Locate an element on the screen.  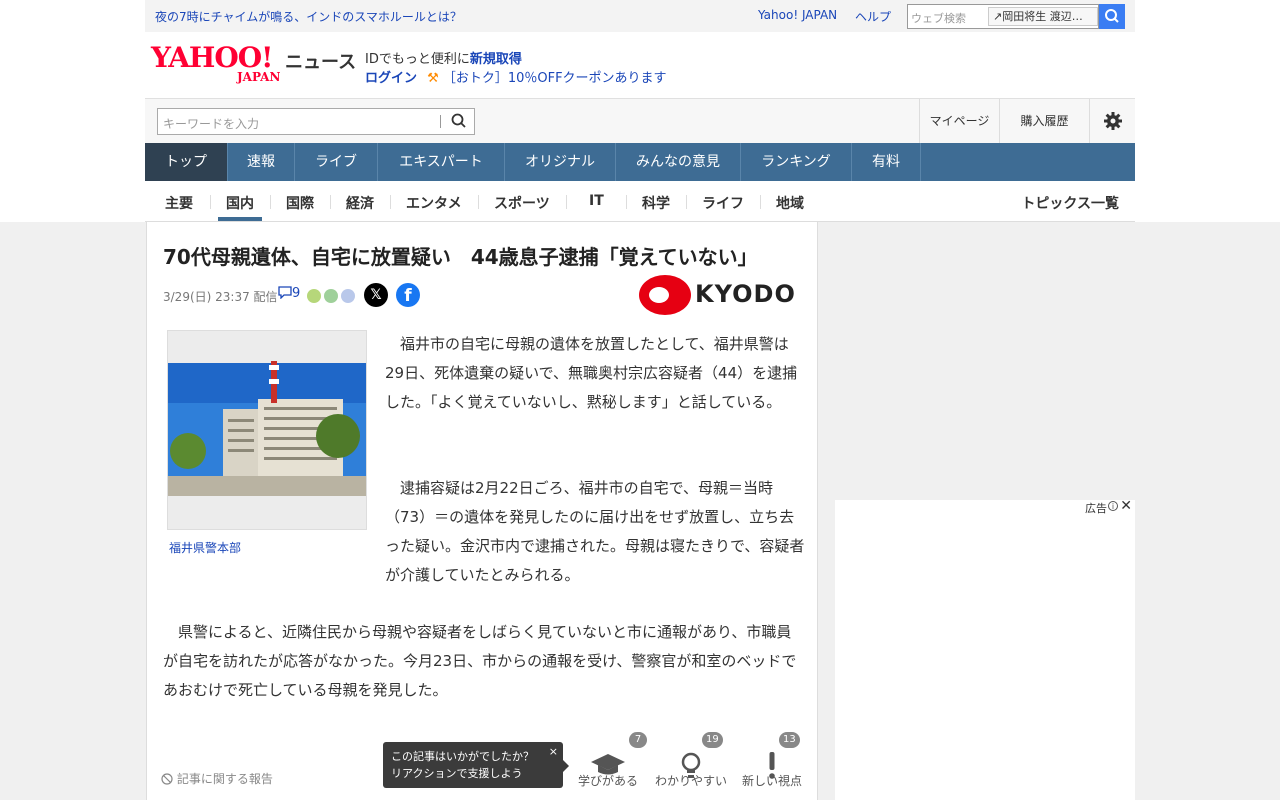
login-line: ログイン ⚒ ［おトク］10％OFFクーポンあります is located at coordinates (516, 76).